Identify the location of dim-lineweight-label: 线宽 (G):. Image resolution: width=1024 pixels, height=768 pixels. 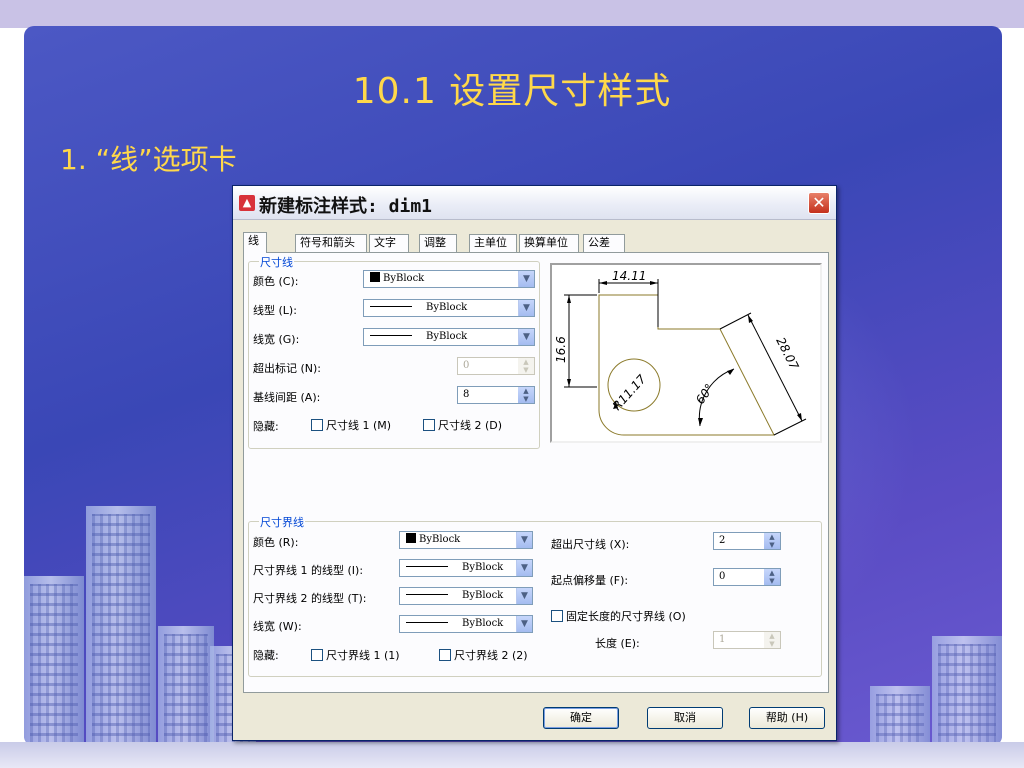
(276, 339).